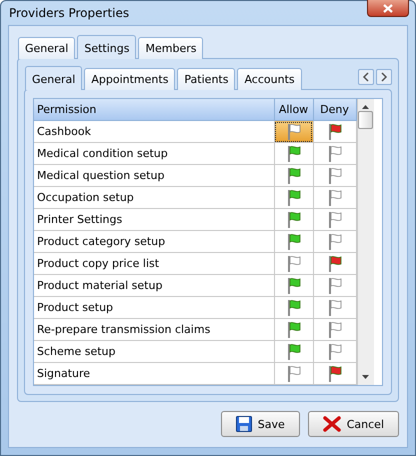 This screenshot has height=456, width=416. What do you see at coordinates (130, 79) in the screenshot?
I see `tab: Appointments` at bounding box center [130, 79].